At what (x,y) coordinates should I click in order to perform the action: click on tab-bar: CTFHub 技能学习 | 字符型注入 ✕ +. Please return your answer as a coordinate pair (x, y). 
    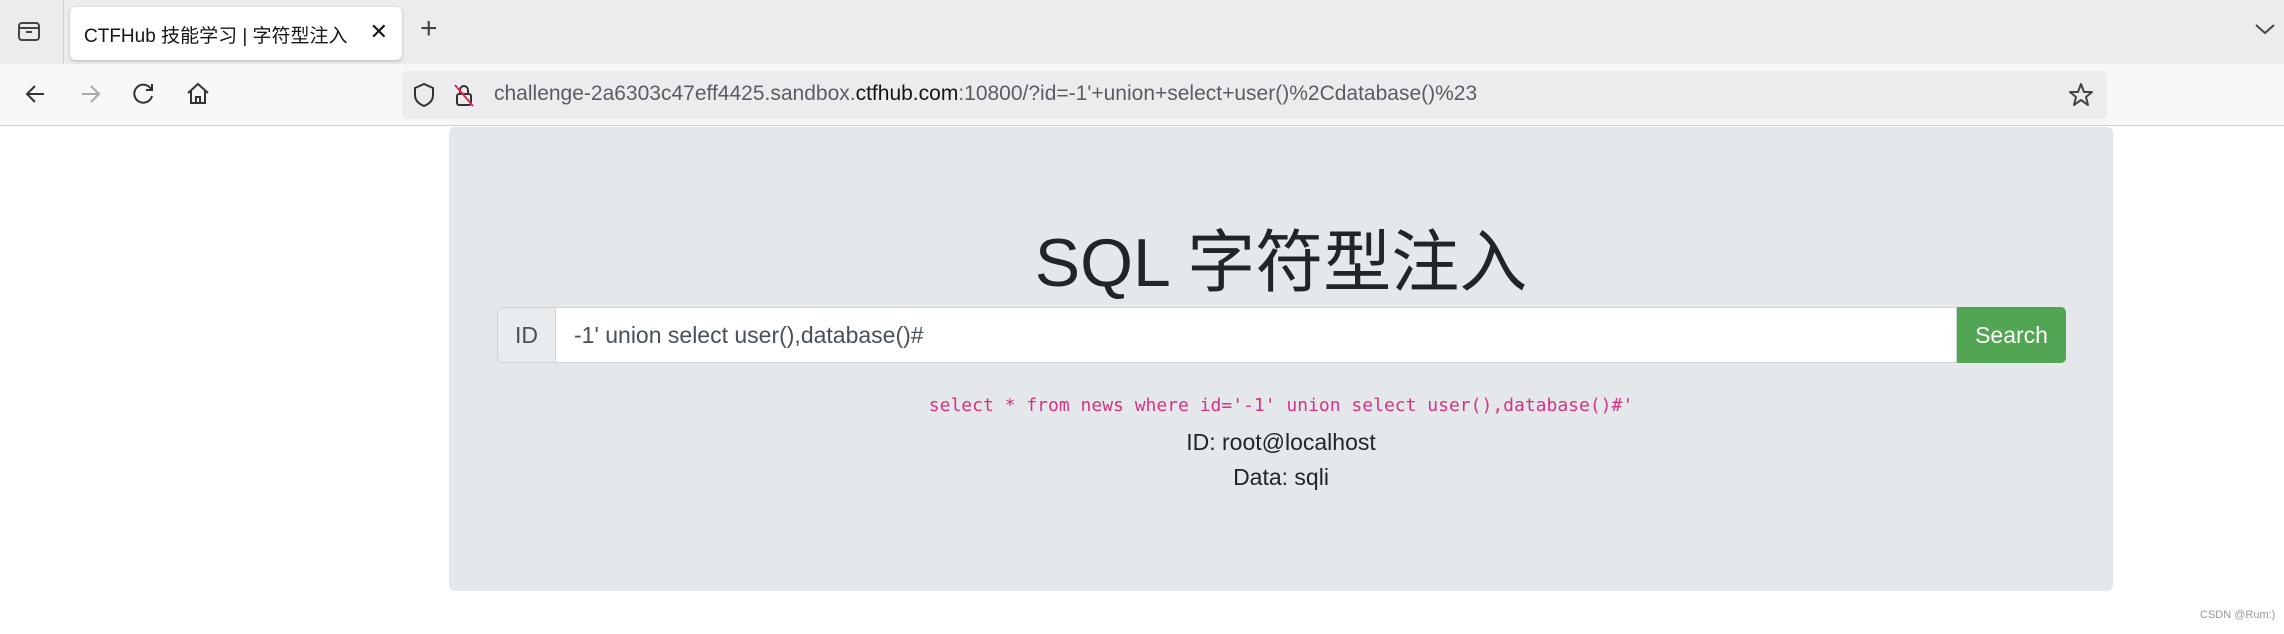
    Looking at the image, I should click on (1142, 32).